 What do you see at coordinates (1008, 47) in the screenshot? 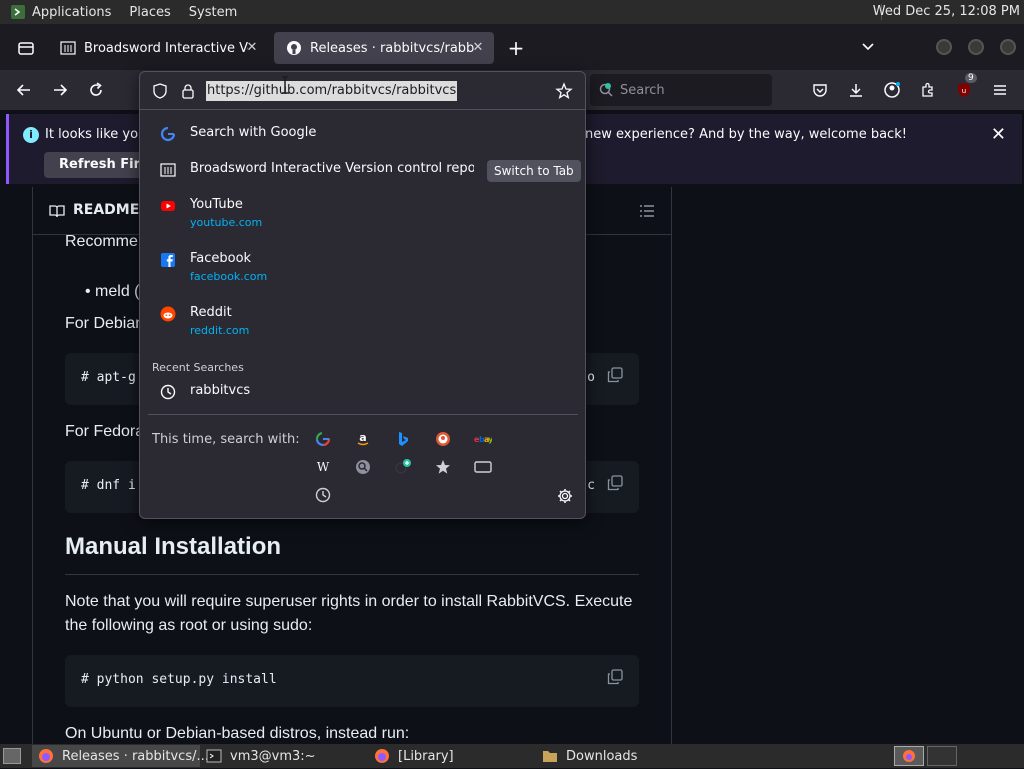
I see `close-window-button` at bounding box center [1008, 47].